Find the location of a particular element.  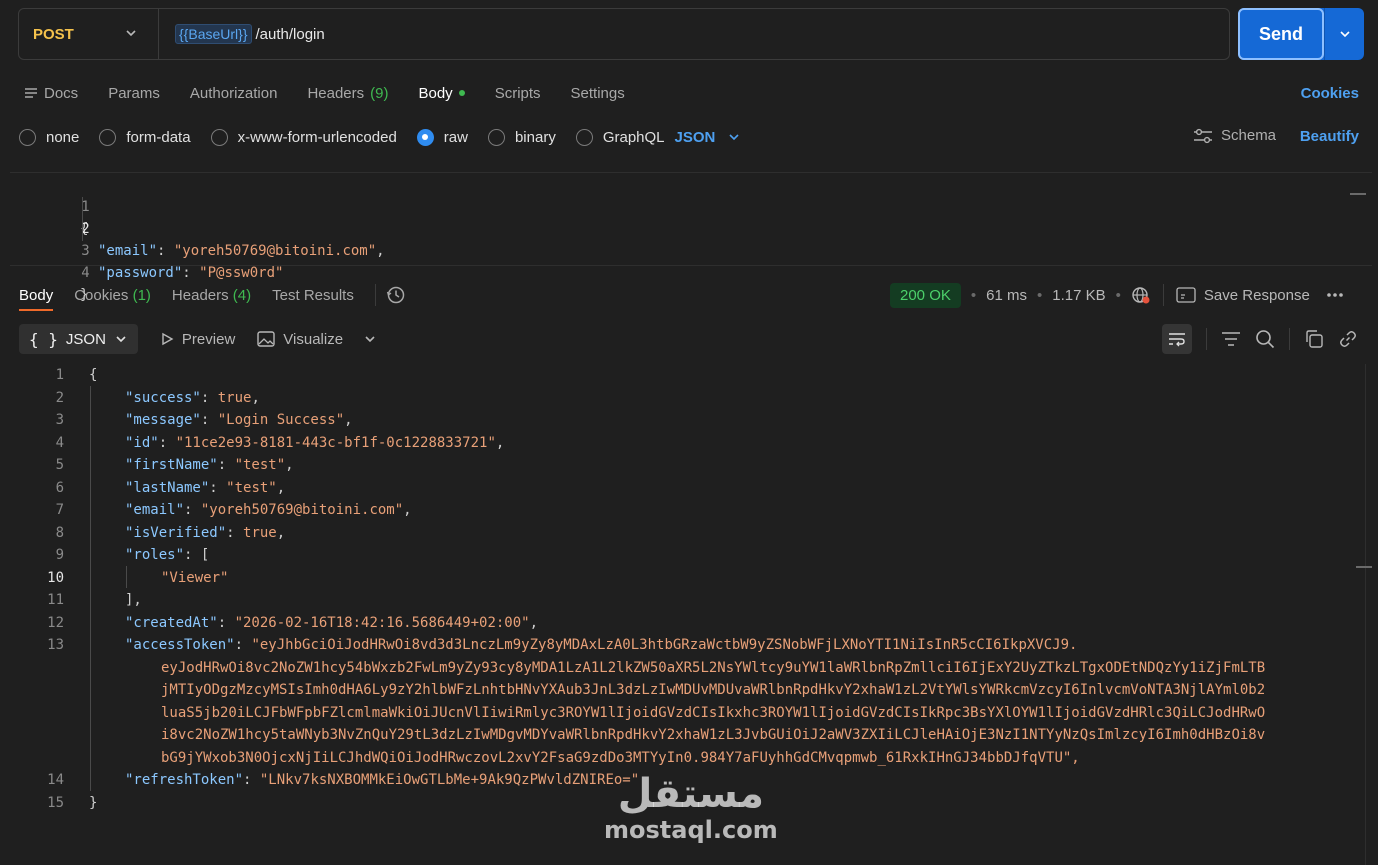

response-size: 1.17 KB is located at coordinates (1078, 295).